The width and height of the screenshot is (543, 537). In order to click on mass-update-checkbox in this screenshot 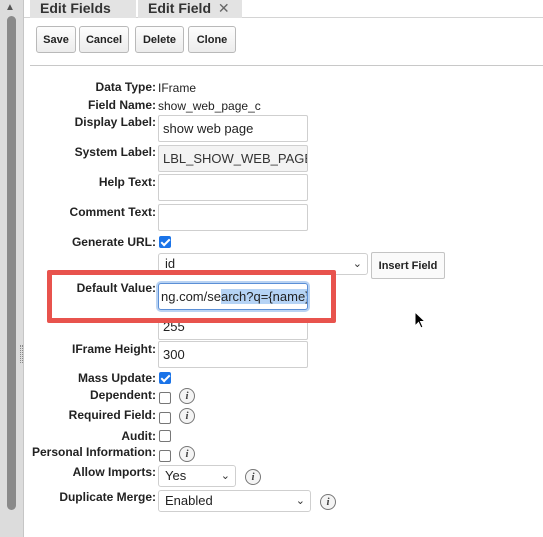, I will do `click(165, 378)`.